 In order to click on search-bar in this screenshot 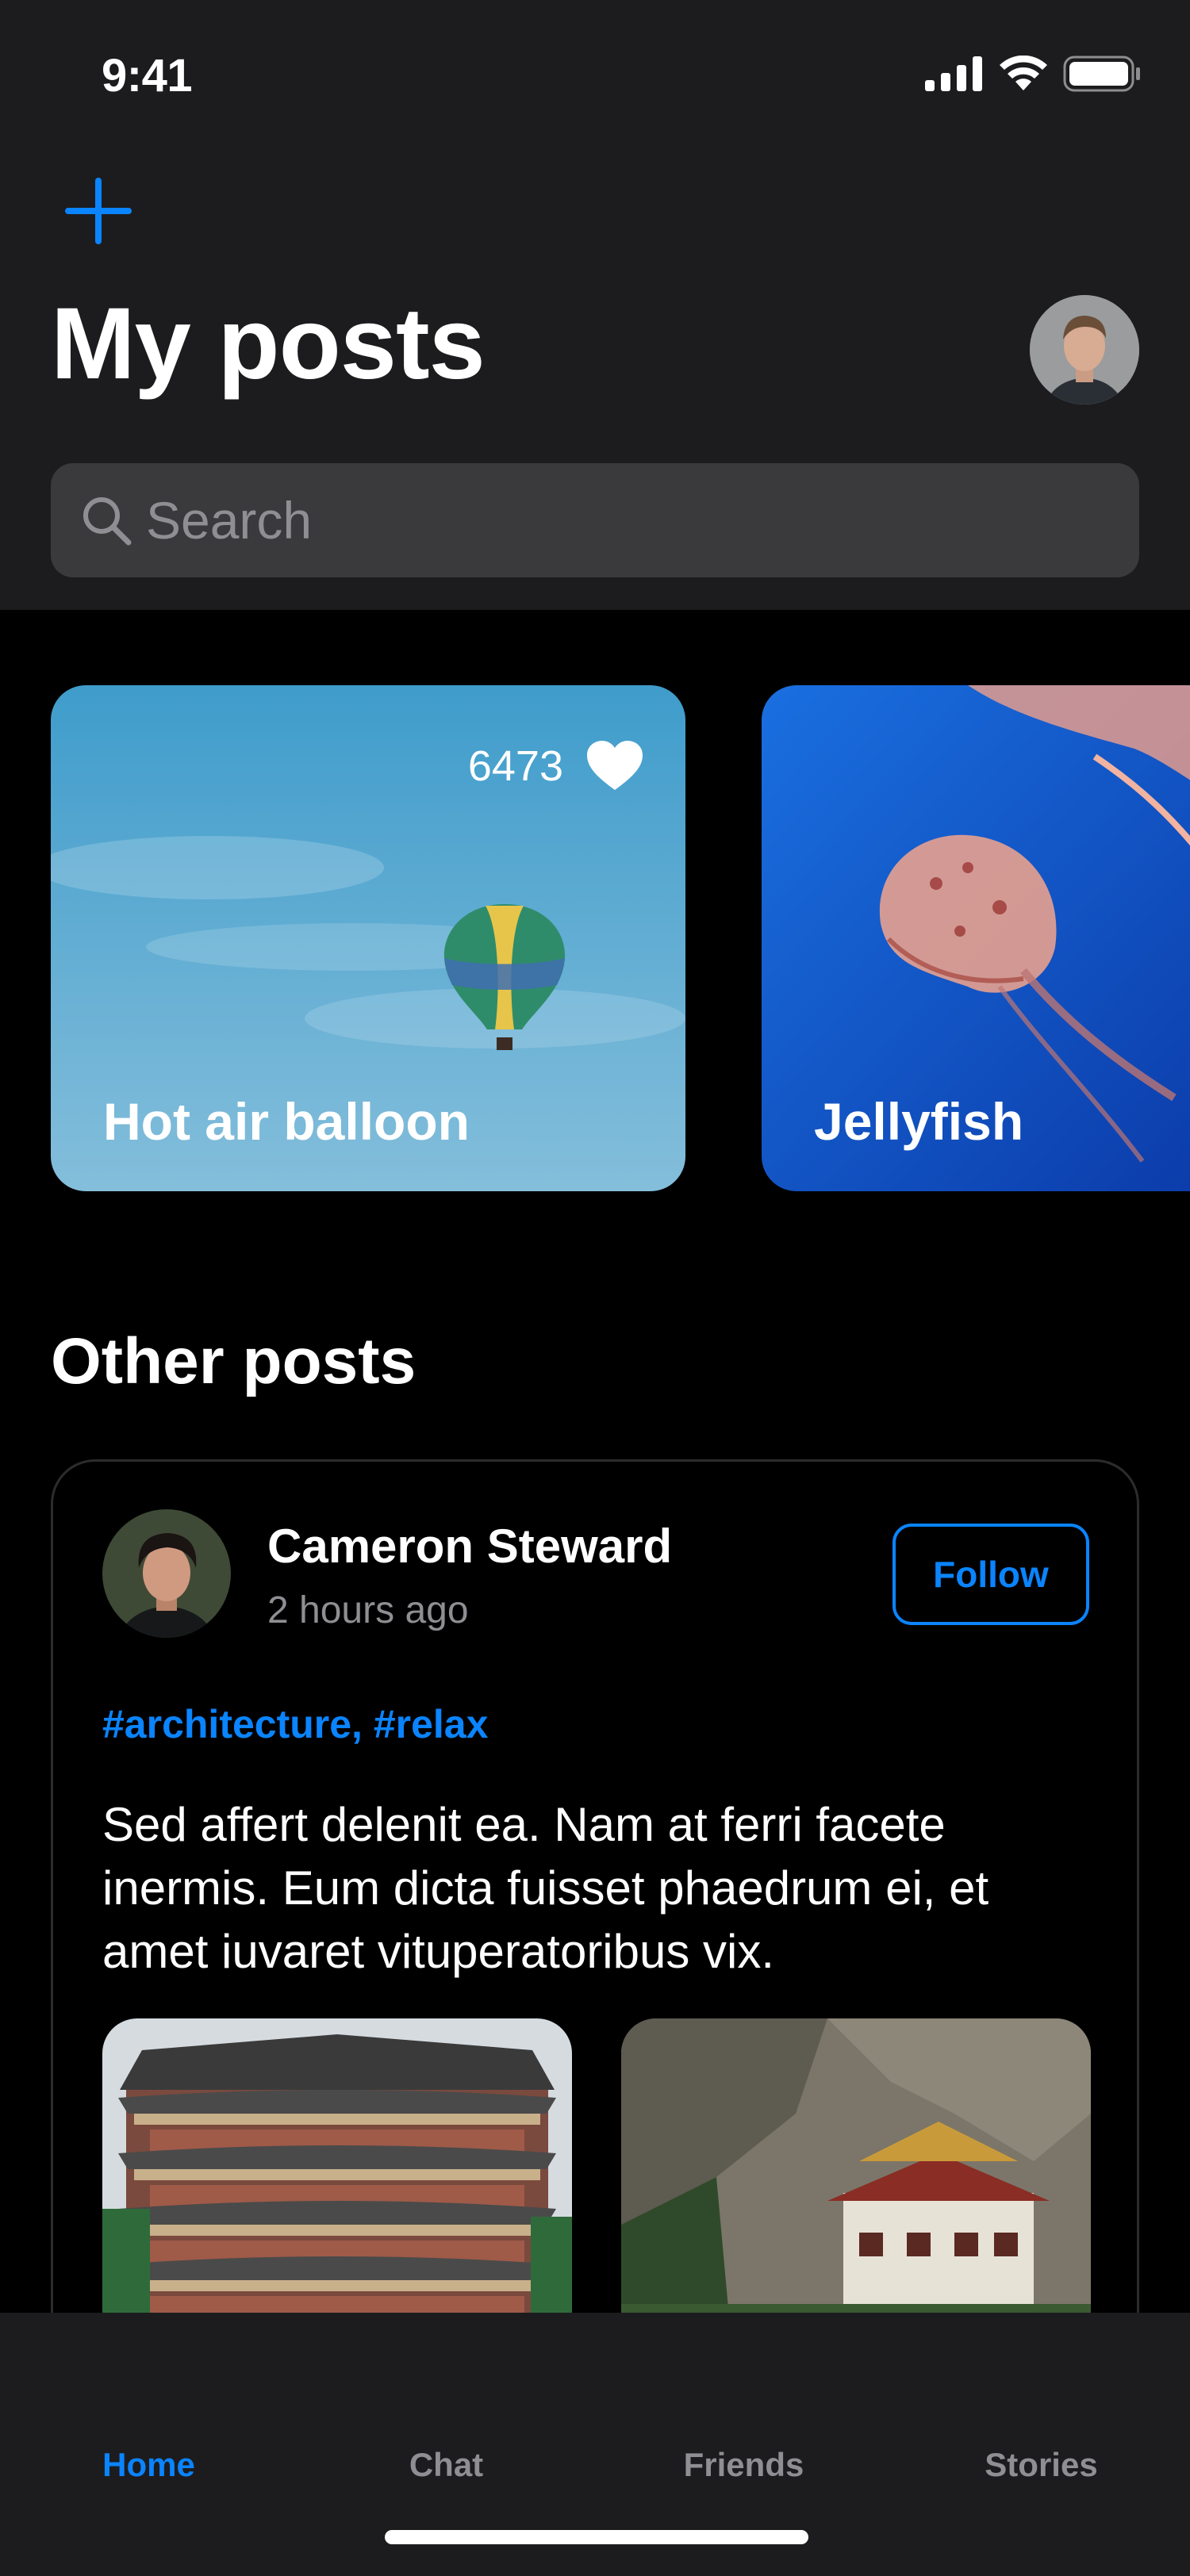, I will do `click(595, 520)`.